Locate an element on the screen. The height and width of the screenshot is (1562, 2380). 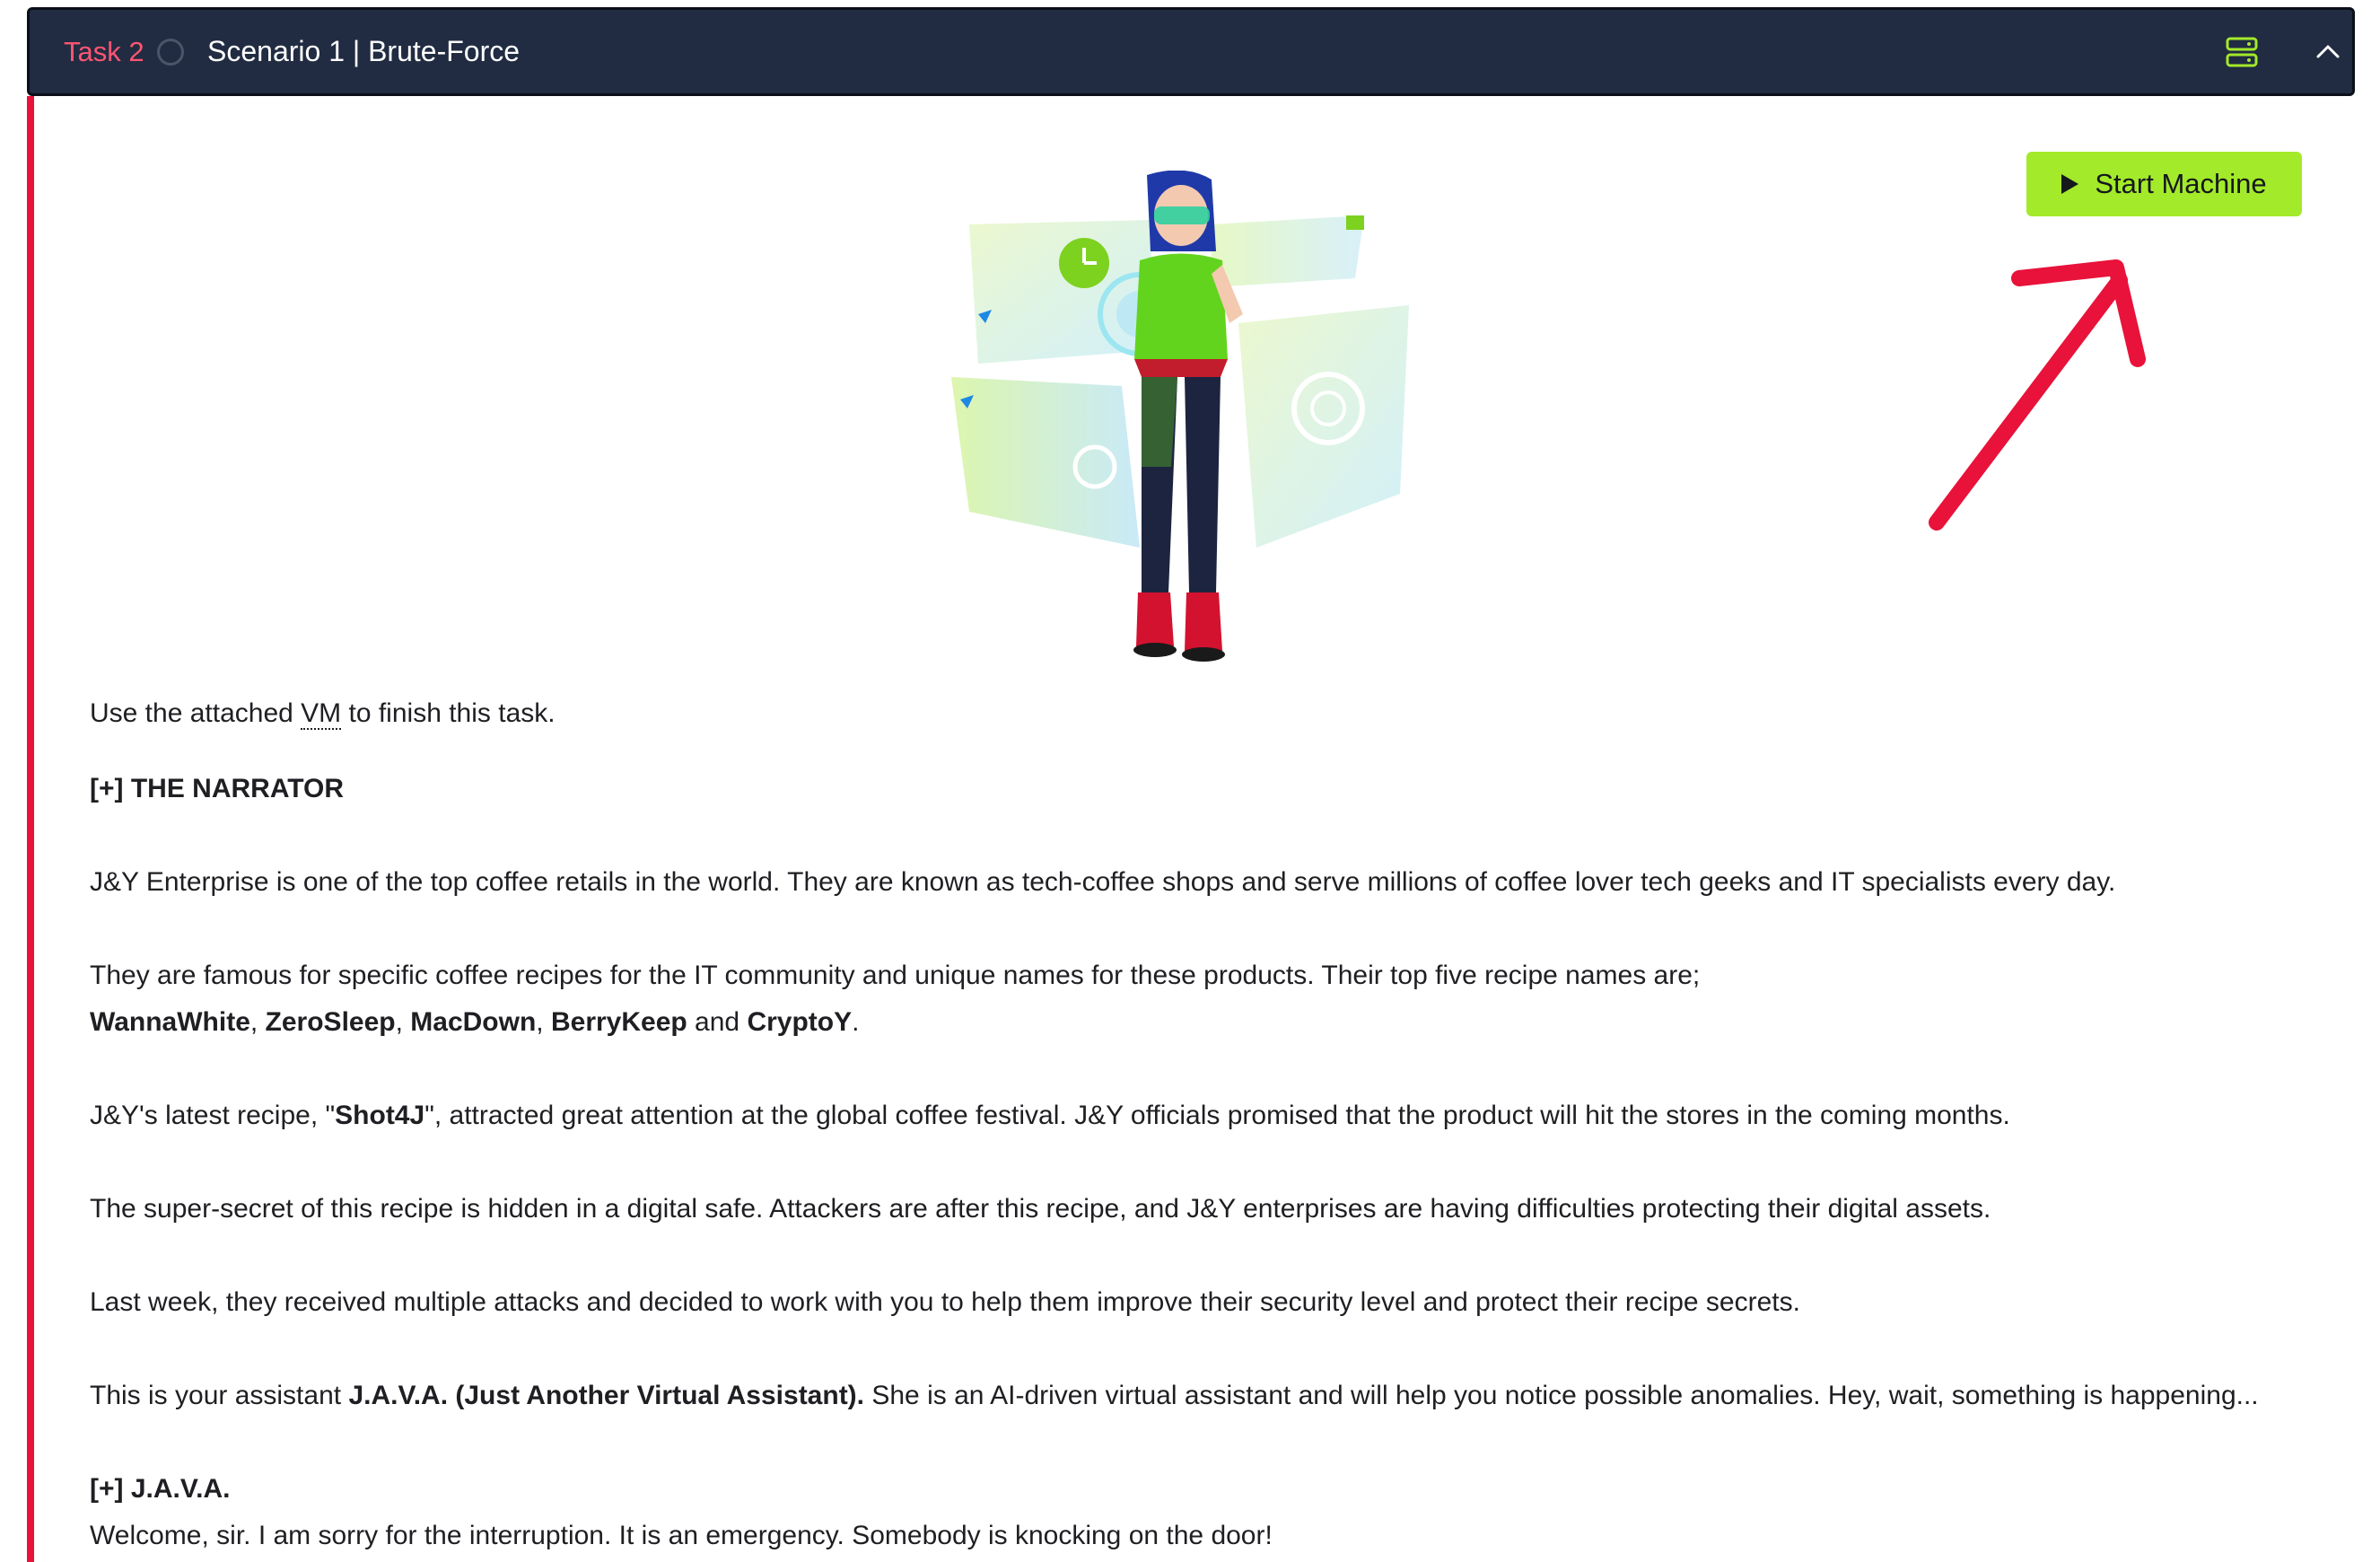
circle-icon is located at coordinates (170, 52).